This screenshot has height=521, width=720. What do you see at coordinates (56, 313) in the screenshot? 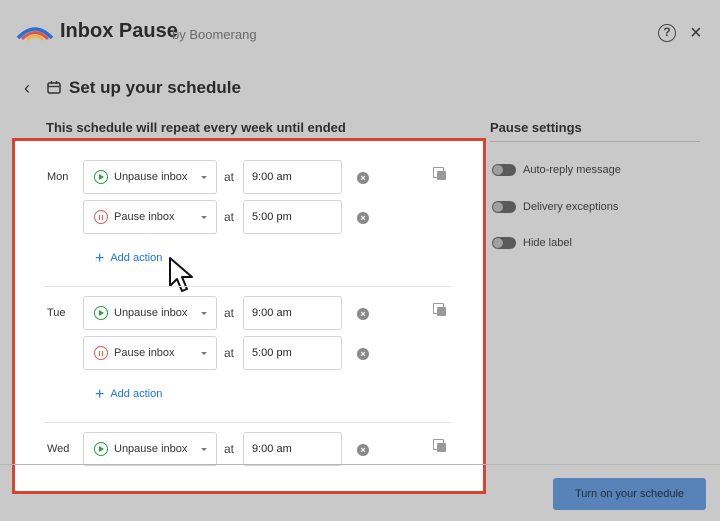
I see `day-label-tue: Tue` at bounding box center [56, 313].